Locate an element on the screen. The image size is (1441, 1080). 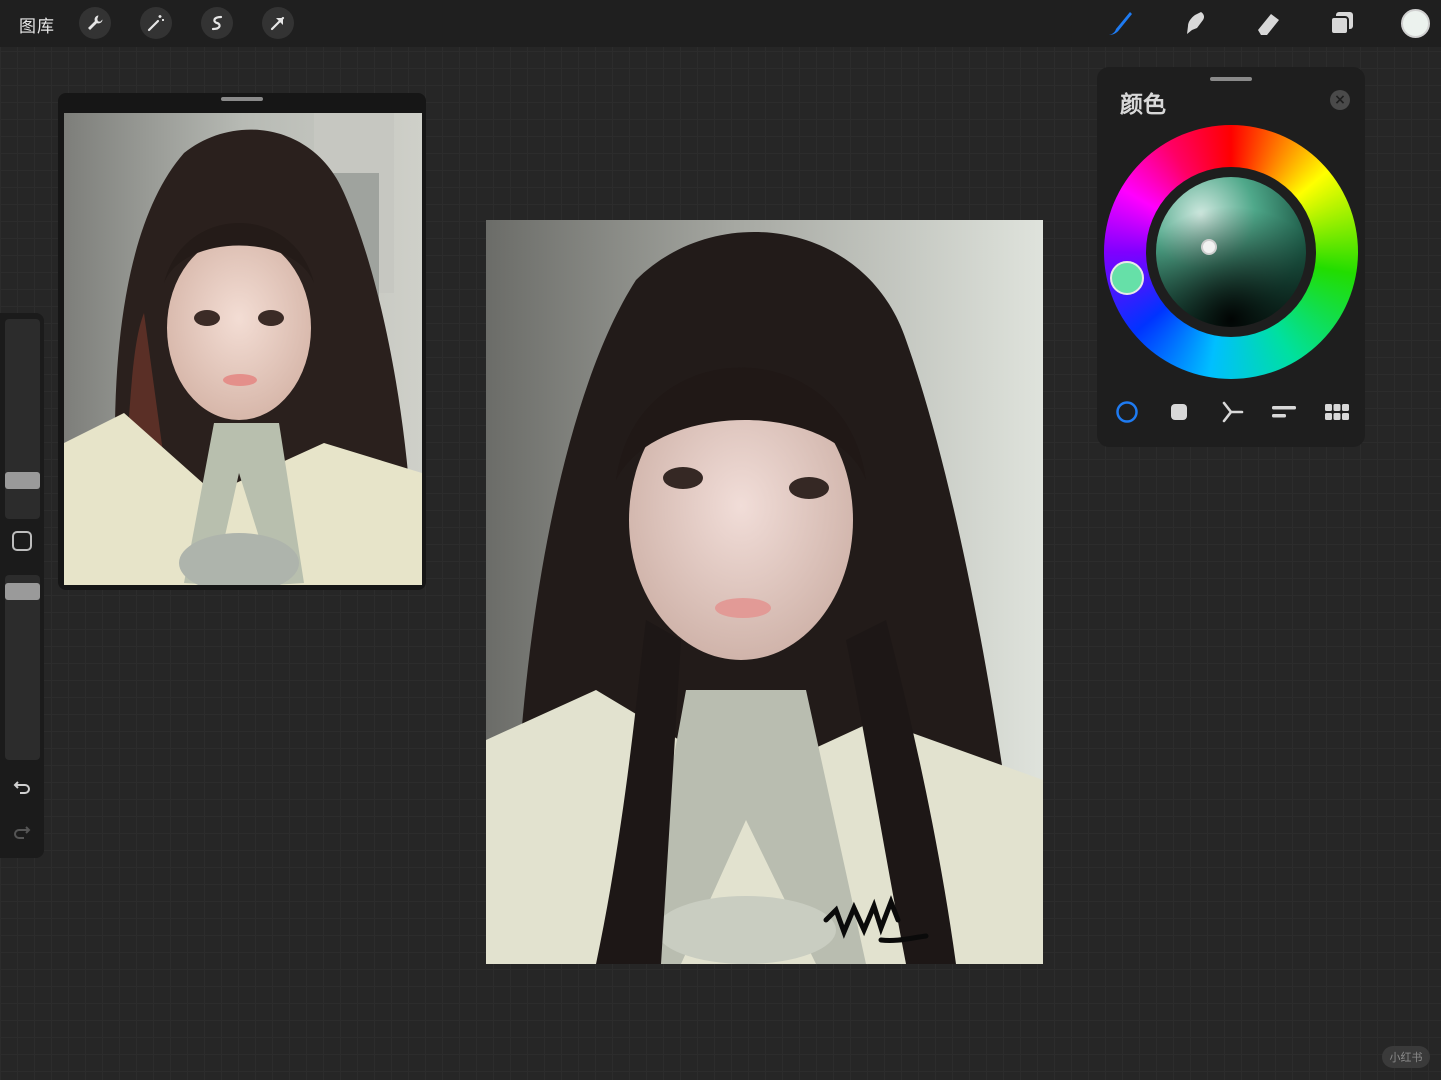
brush-size-thumb is located at coordinates (22, 480).